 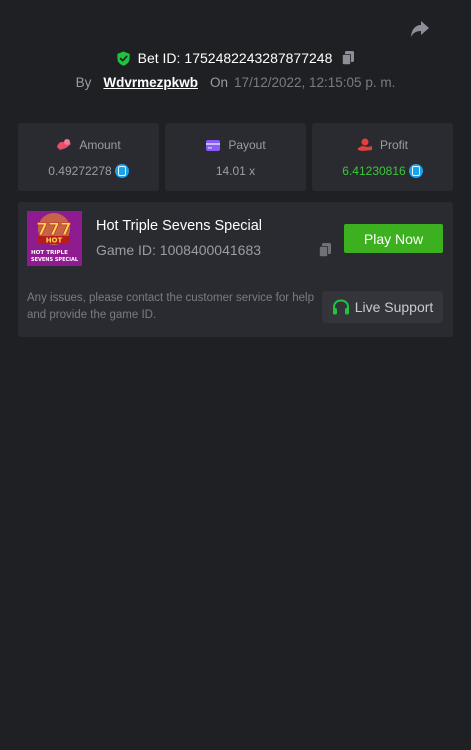 I want to click on game-id: Game ID: 1008400041683, so click(x=178, y=250).